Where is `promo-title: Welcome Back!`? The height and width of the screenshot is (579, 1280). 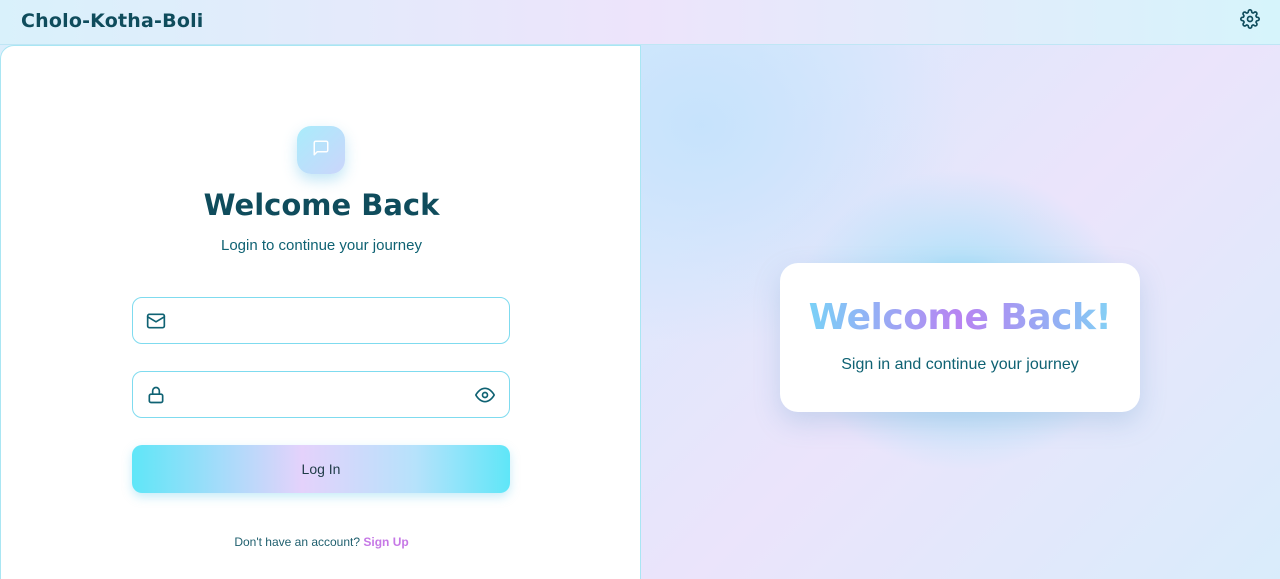
promo-title: Welcome Back! is located at coordinates (960, 317).